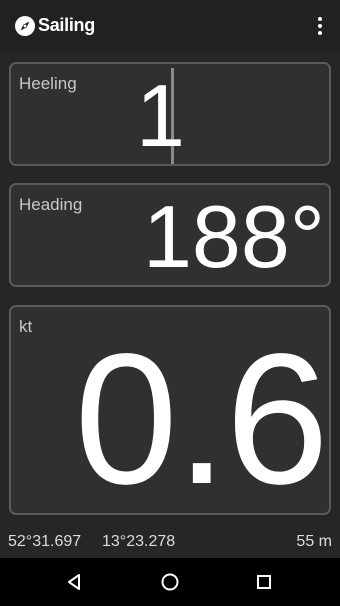 This screenshot has height=606, width=340. I want to click on status-row: 52°31.697 13°23.278 55 m, so click(170, 542).